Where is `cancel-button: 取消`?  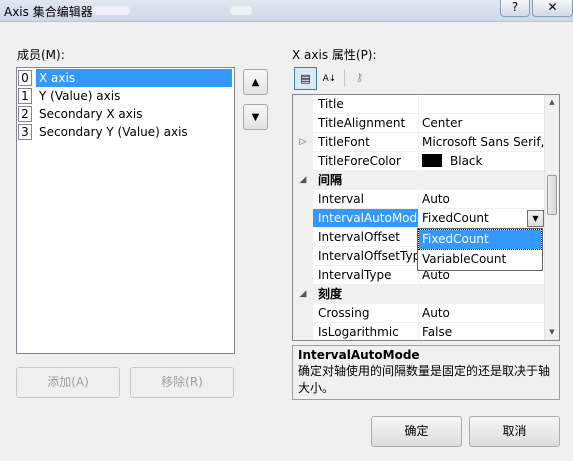
cancel-button: 取消 is located at coordinates (514, 431).